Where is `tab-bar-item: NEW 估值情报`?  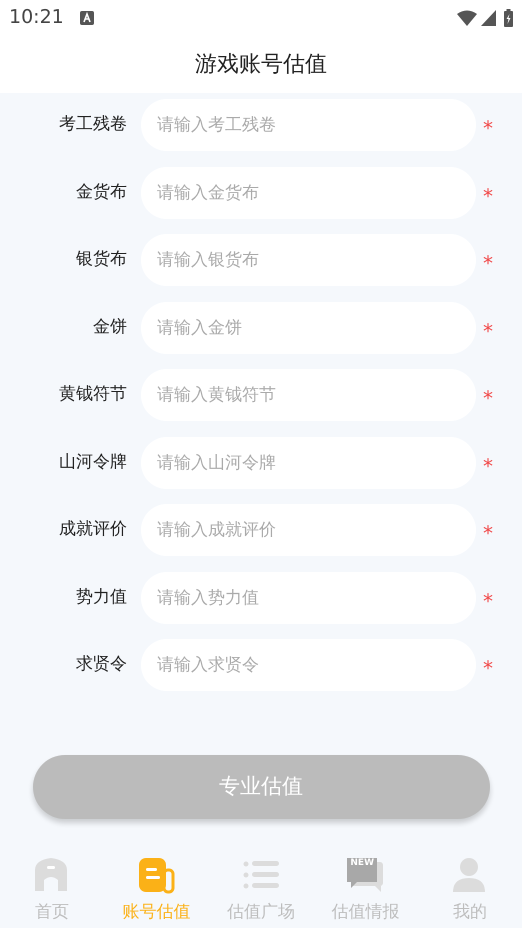
tab-bar-item: NEW 估值情报 is located at coordinates (365, 885).